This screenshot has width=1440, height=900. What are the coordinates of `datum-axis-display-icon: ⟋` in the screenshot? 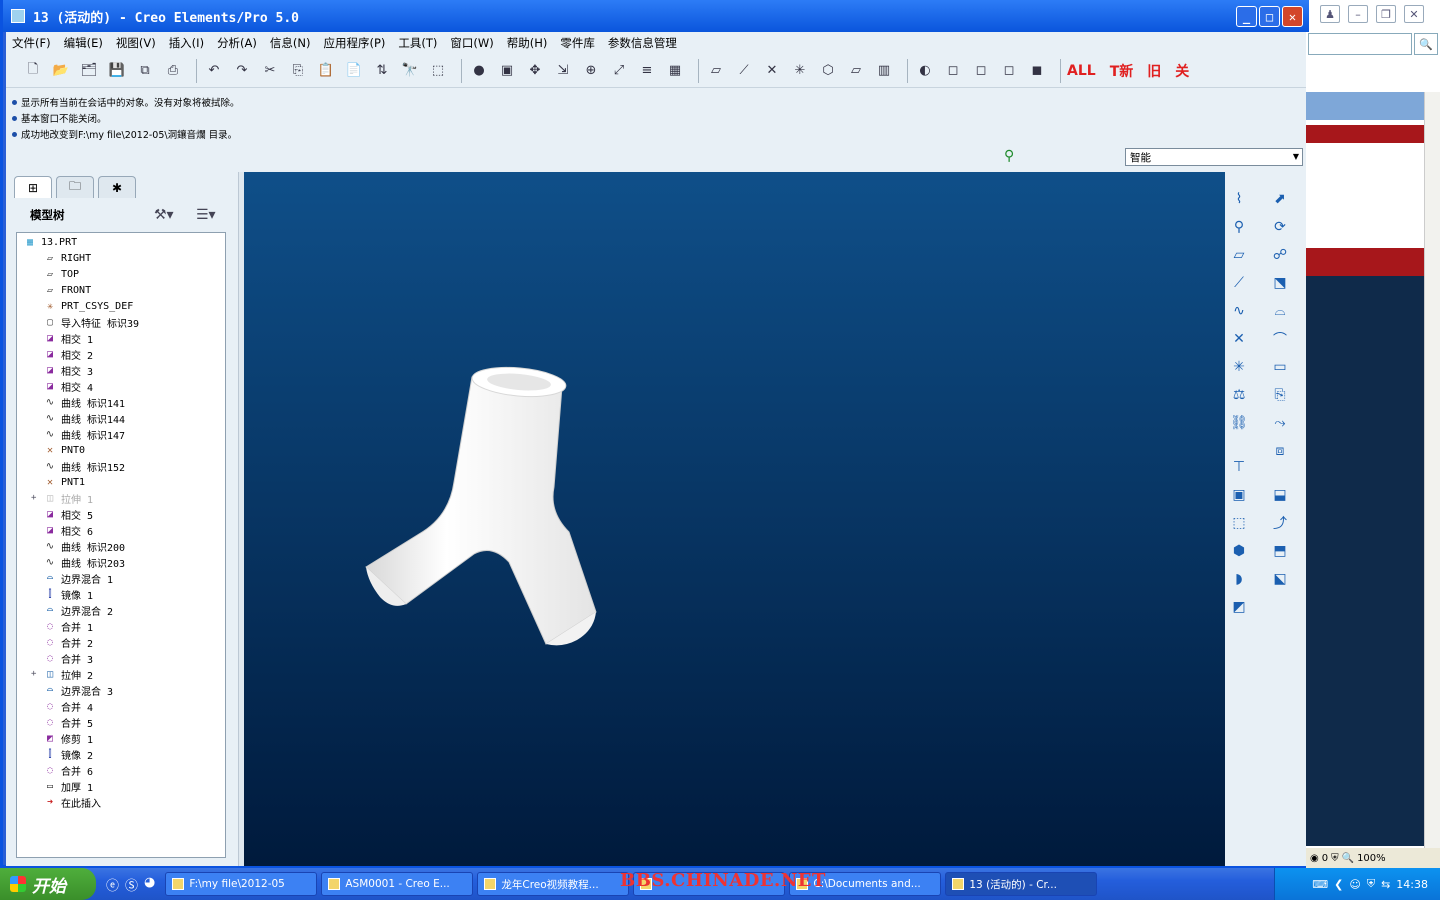 It's located at (744, 71).